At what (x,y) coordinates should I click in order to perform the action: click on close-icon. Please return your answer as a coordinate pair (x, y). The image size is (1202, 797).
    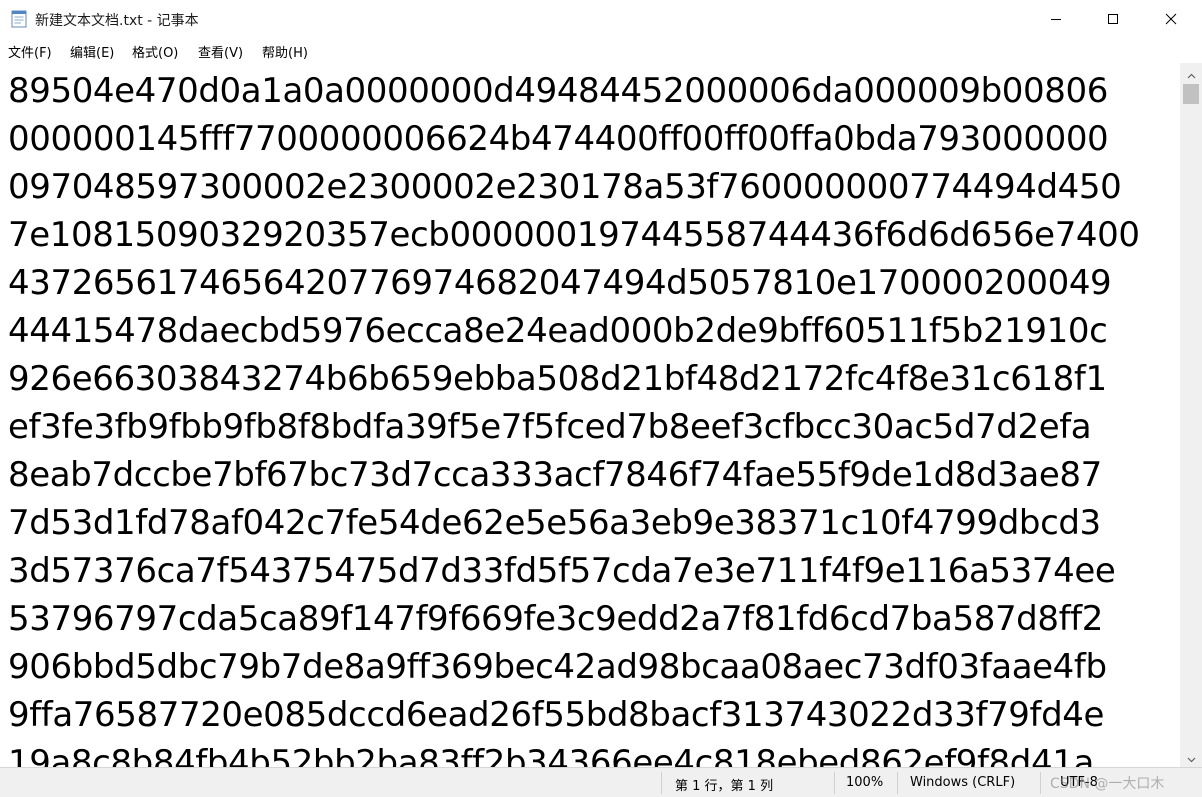
    Looking at the image, I should click on (1171, 19).